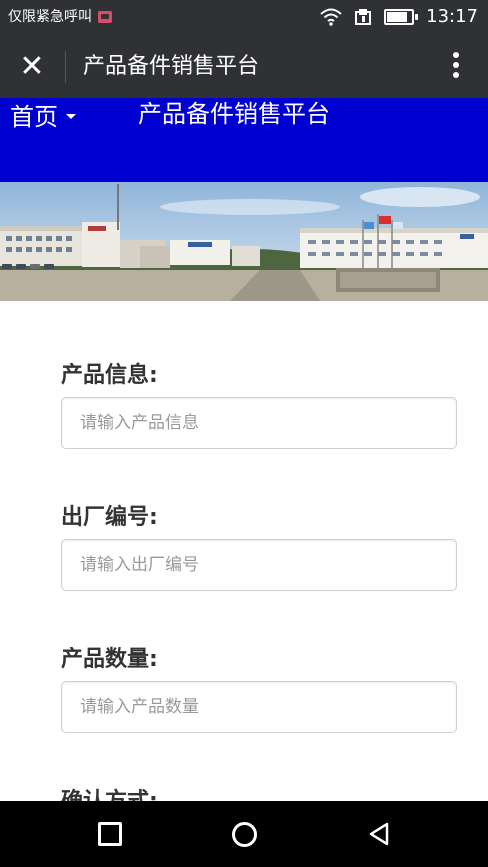 The width and height of the screenshot is (488, 867). Describe the element at coordinates (171, 66) in the screenshot. I see `app-title: 产品备件销售平台` at that location.